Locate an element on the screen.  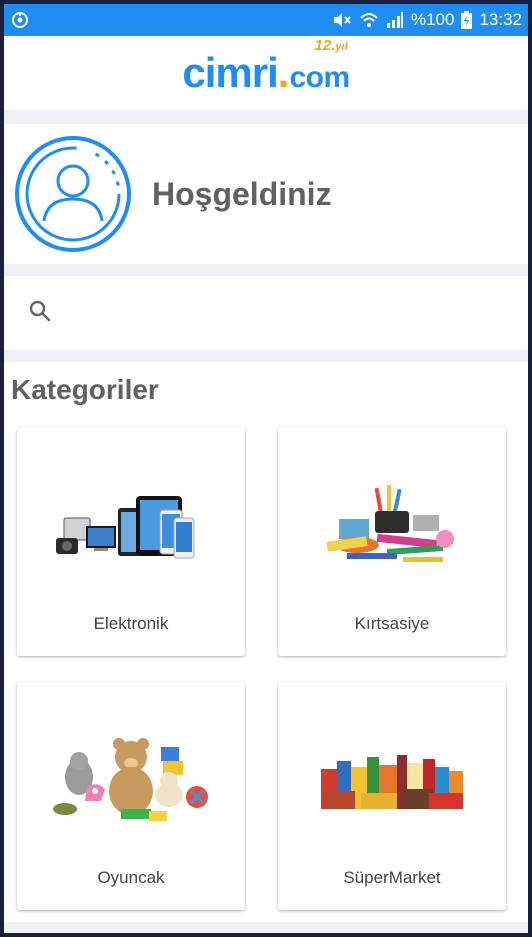
logo-anniversary-badge: 12.yıl is located at coordinates (331, 45).